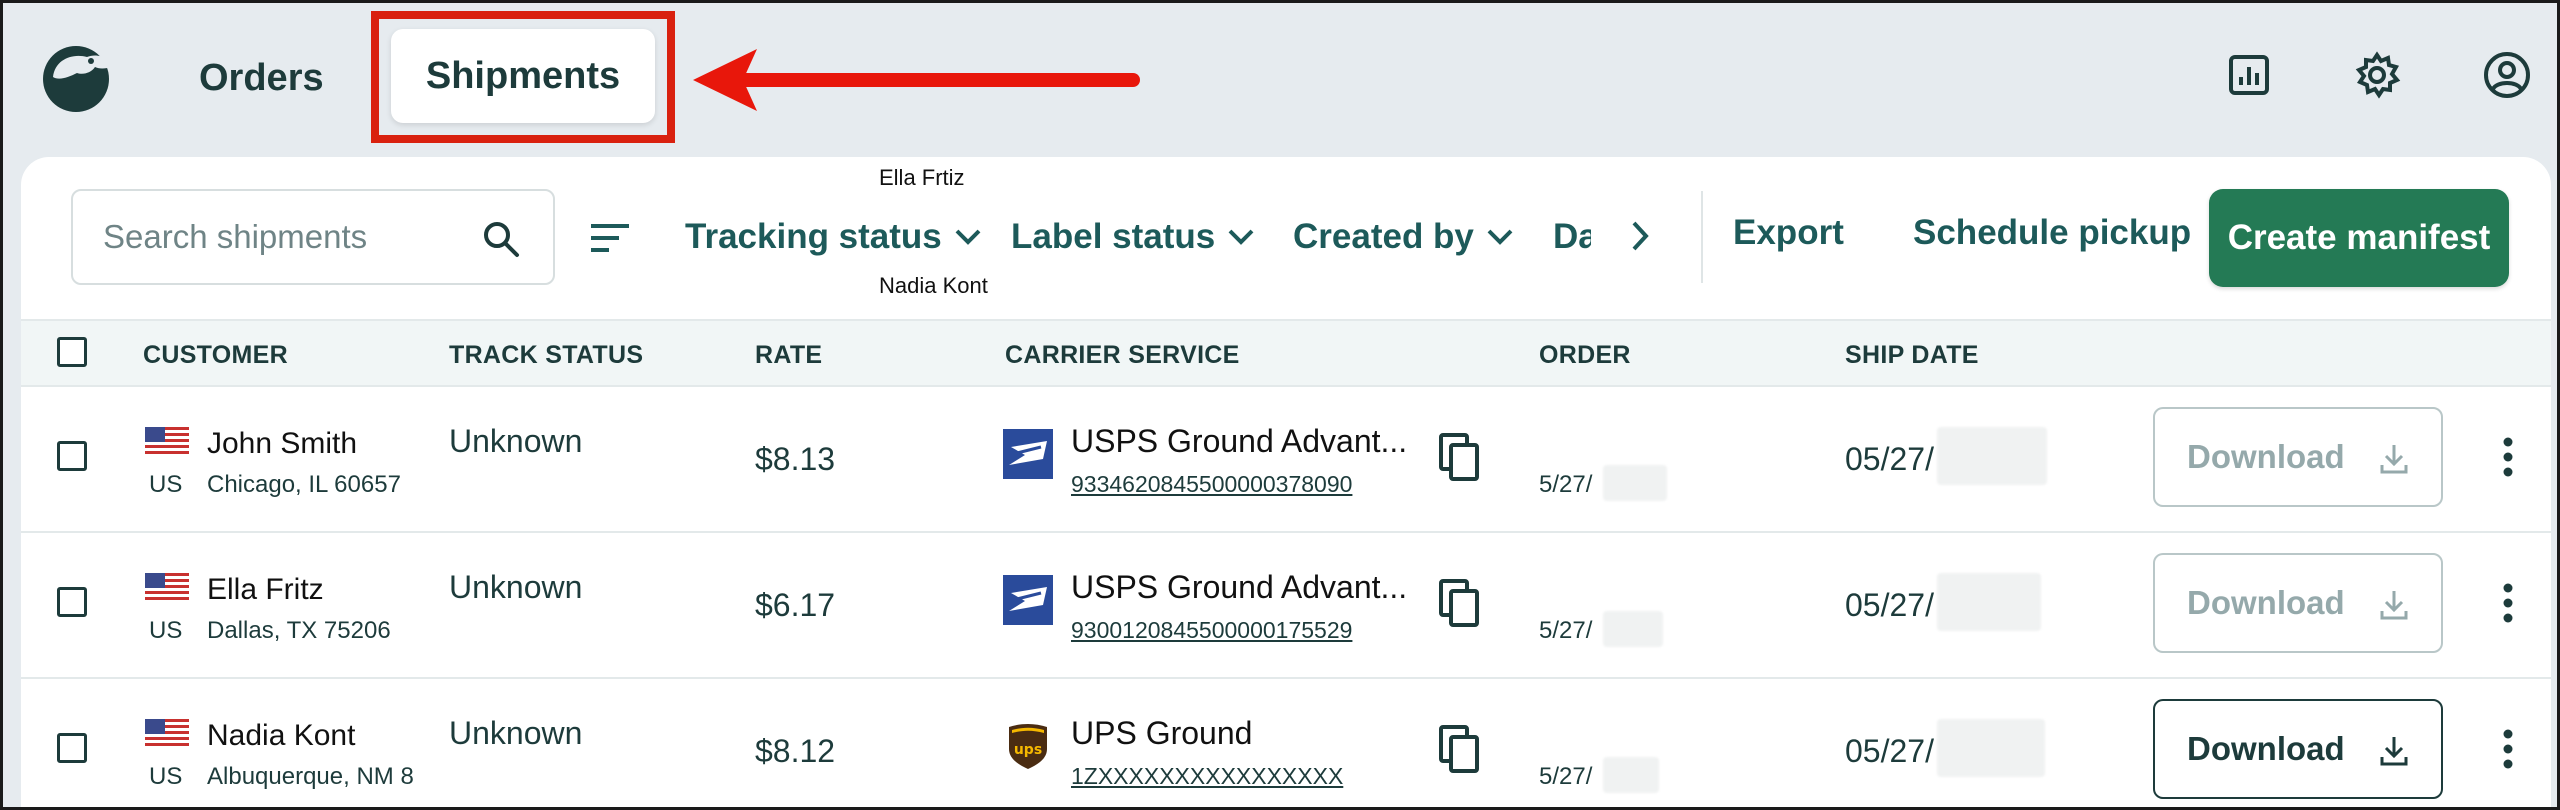  What do you see at coordinates (523, 77) in the screenshot?
I see `annotation-highlight-box` at bounding box center [523, 77].